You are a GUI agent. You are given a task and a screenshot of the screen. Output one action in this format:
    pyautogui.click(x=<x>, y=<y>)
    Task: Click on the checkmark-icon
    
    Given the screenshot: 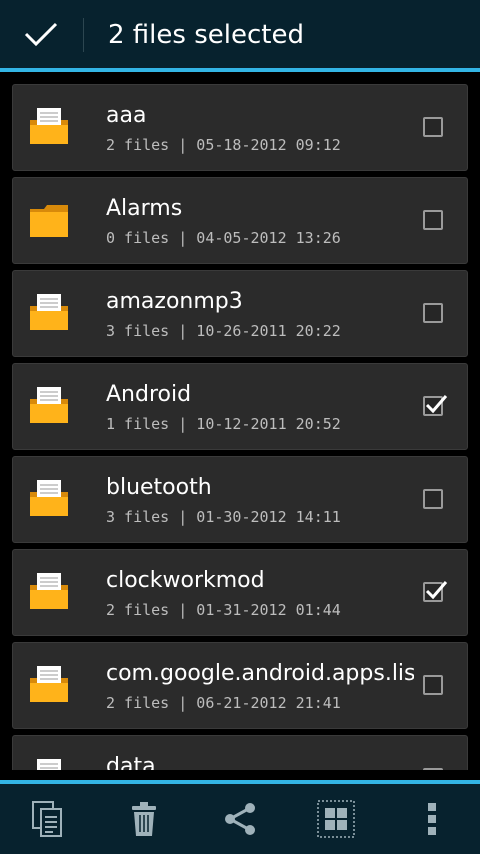 What is the action you would take?
    pyautogui.click(x=41, y=34)
    